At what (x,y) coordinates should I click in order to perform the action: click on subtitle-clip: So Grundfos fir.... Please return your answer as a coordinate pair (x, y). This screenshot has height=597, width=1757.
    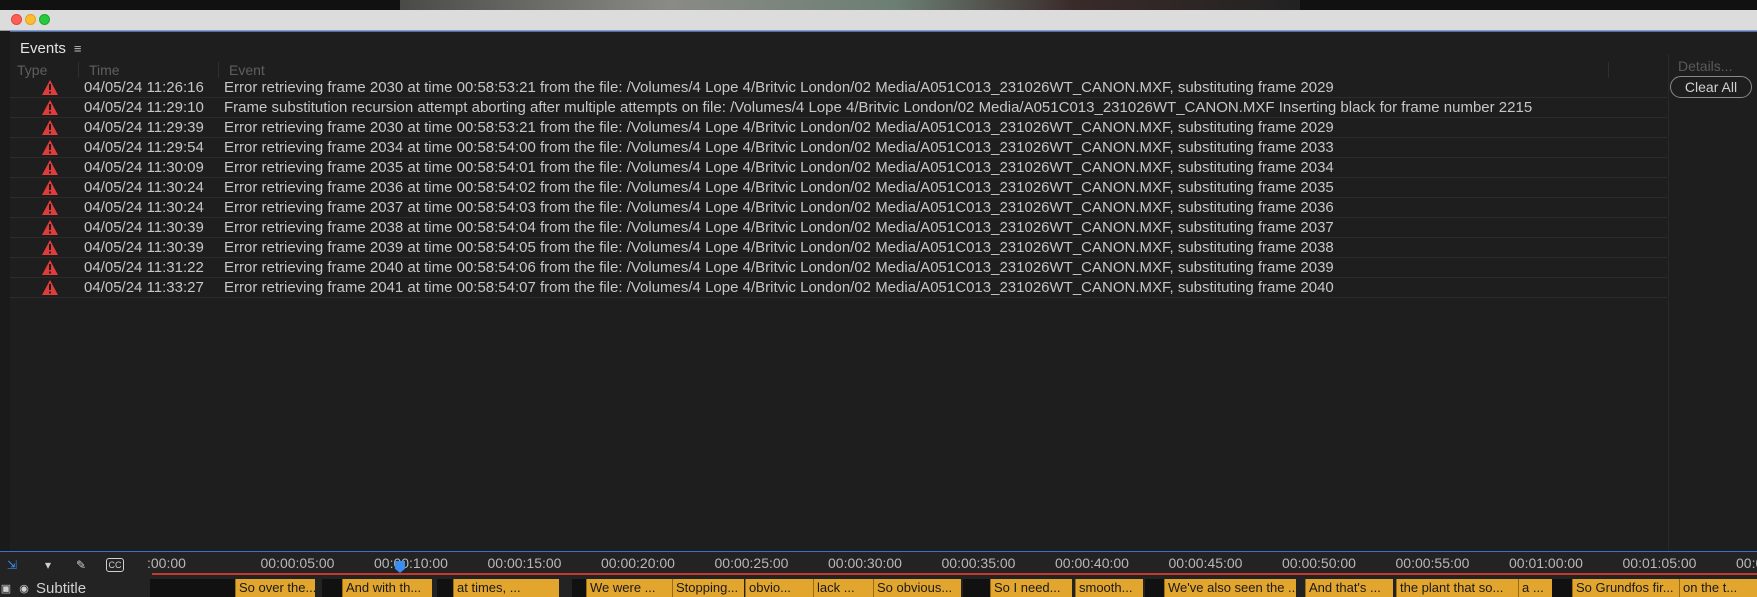
    Looking at the image, I should click on (1626, 588).